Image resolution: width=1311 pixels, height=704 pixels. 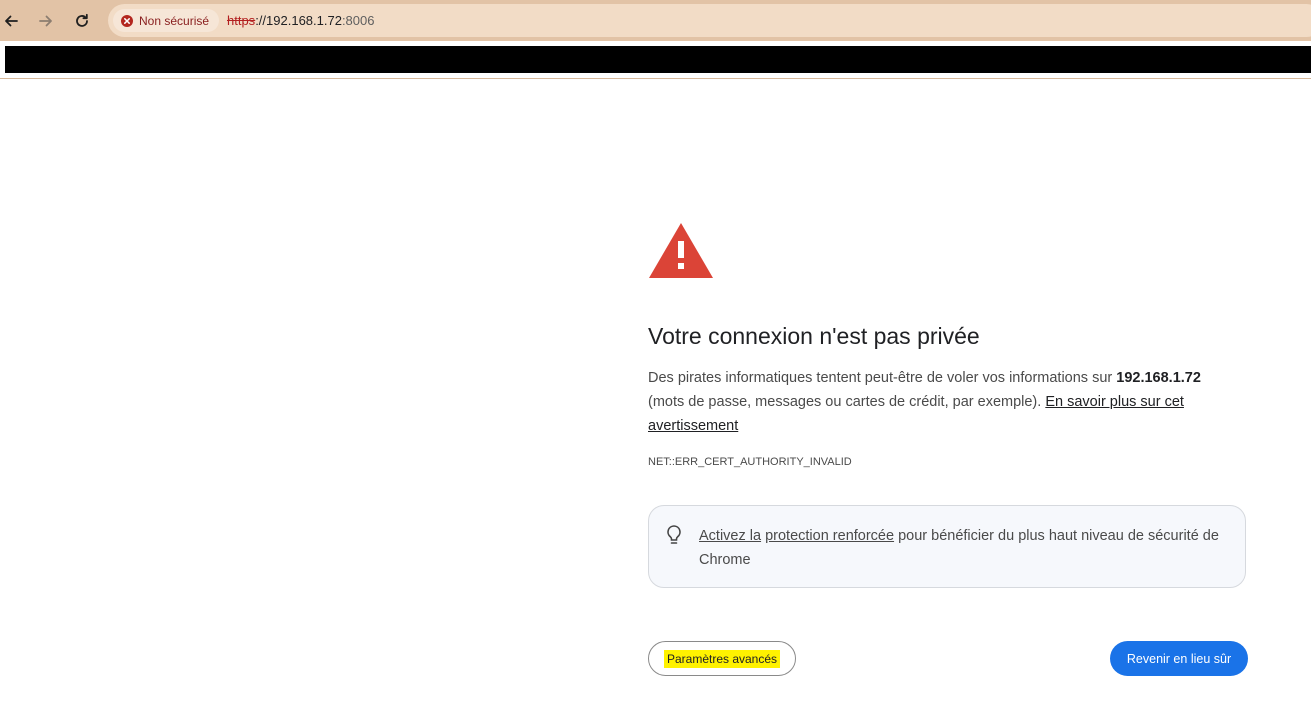 I want to click on security-chip-label: Non sécurisé, so click(x=174, y=20).